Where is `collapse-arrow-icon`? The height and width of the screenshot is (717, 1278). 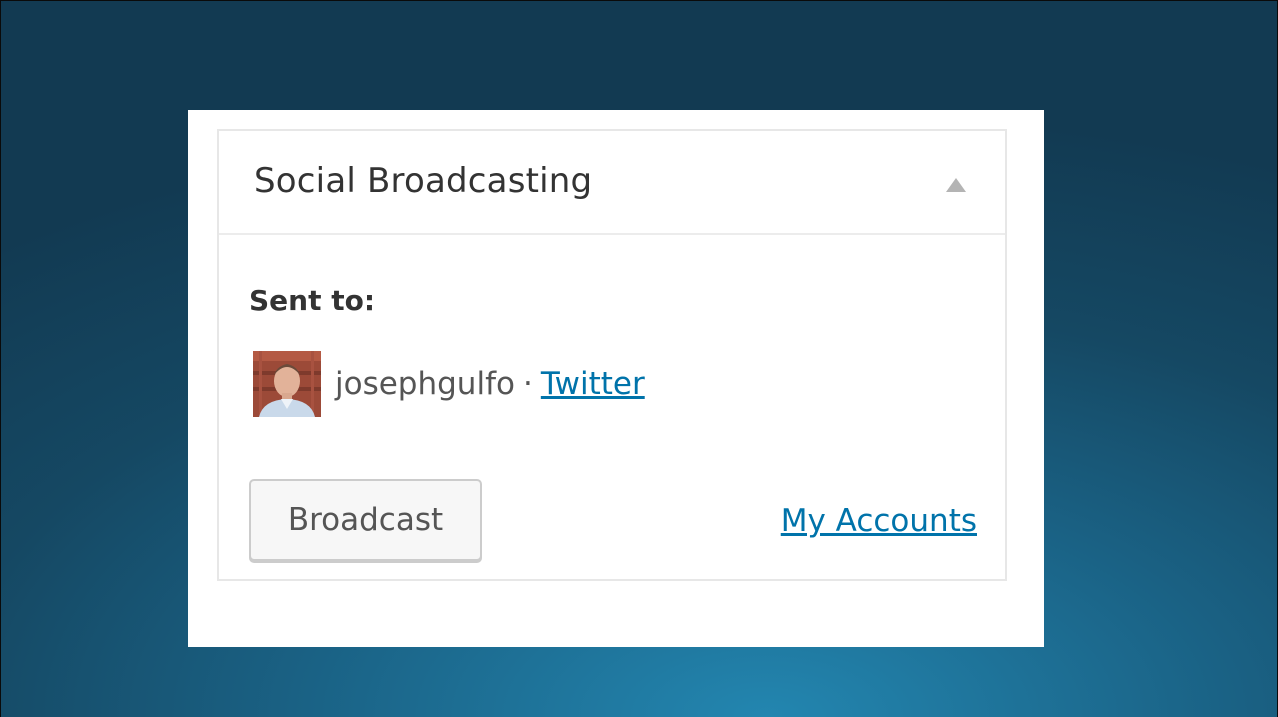 collapse-arrow-icon is located at coordinates (956, 185).